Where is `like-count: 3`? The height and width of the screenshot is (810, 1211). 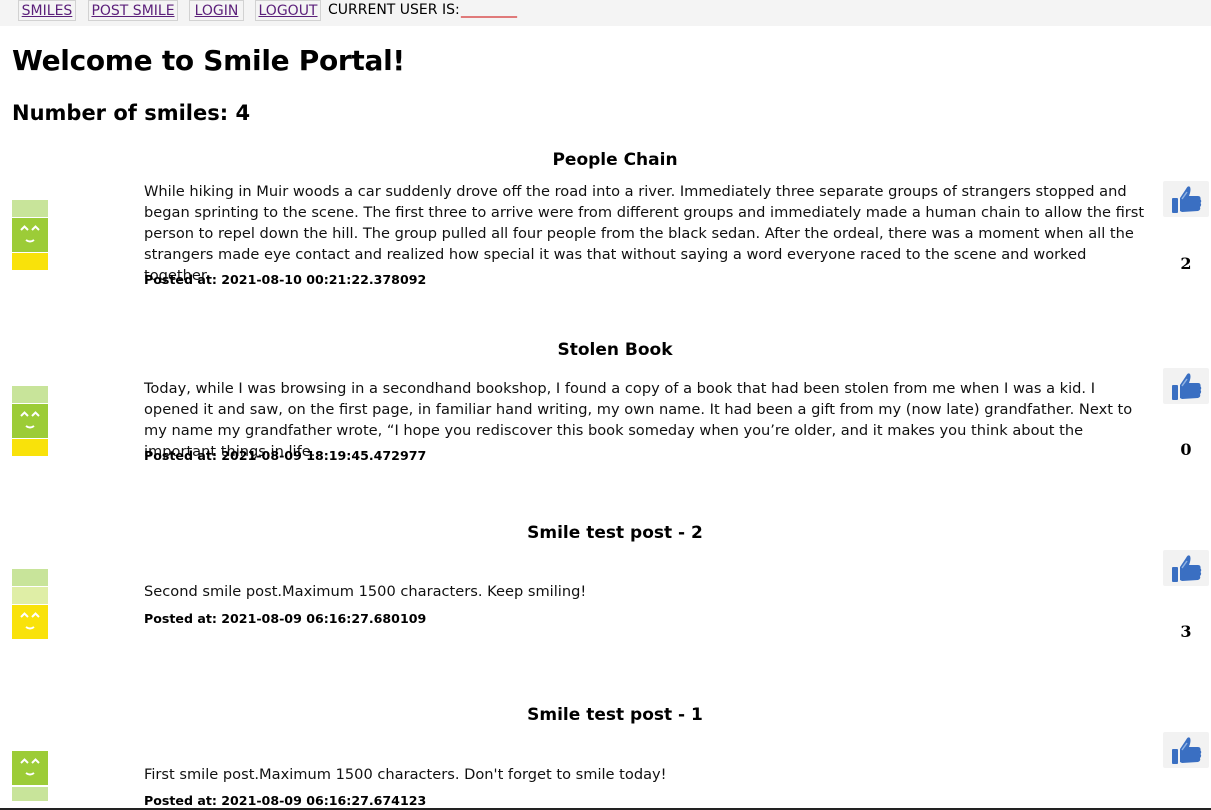
like-count: 3 is located at coordinates (1186, 631).